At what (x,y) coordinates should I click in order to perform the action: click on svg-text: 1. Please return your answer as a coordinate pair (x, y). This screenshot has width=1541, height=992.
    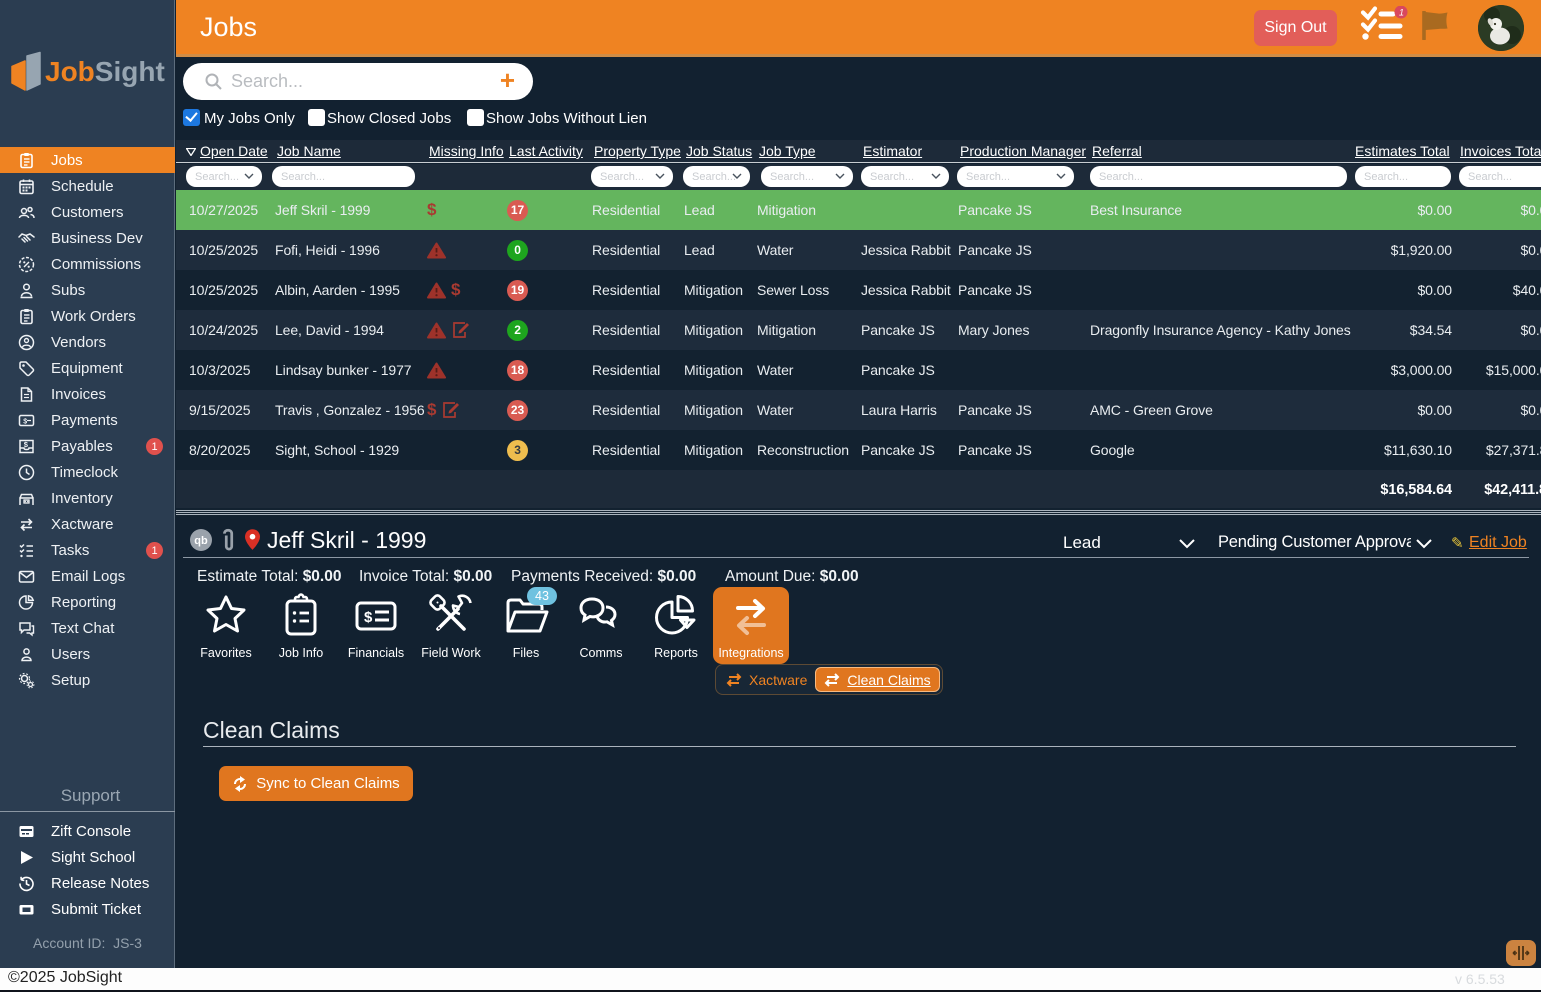
    Looking at the image, I should click on (1401, 13).